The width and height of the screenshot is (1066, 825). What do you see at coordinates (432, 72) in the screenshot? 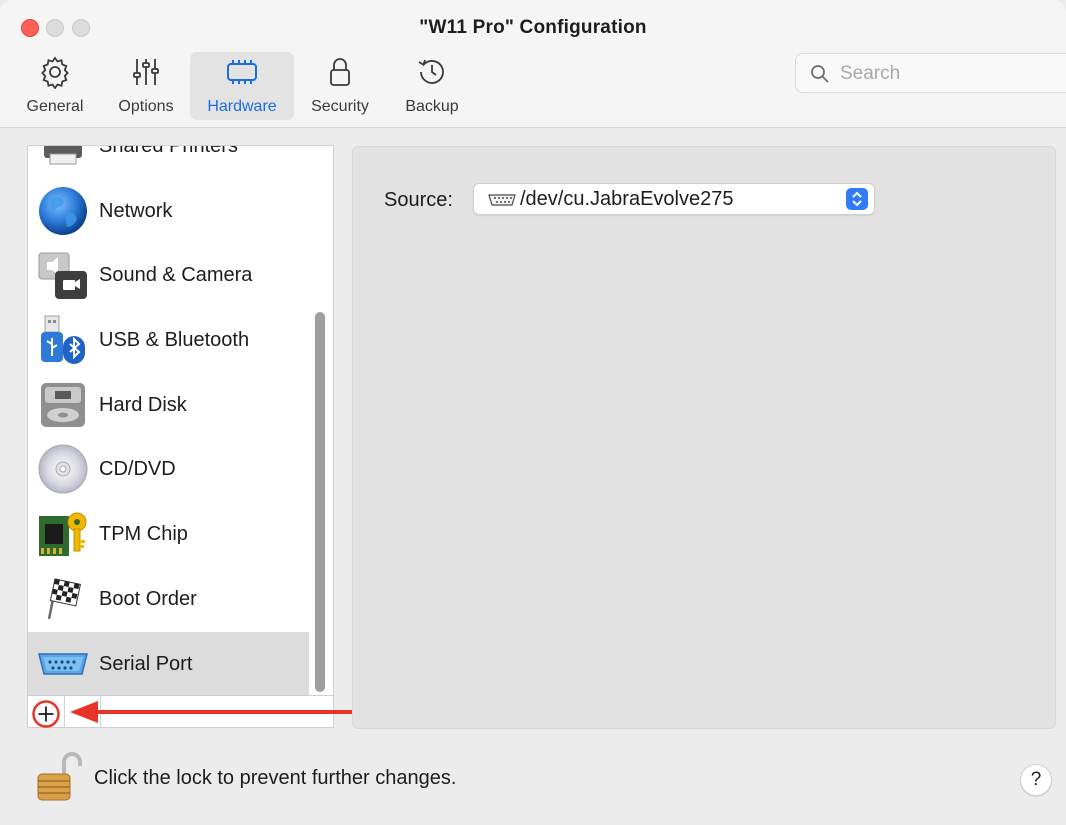
I see `clock-history-icon` at bounding box center [432, 72].